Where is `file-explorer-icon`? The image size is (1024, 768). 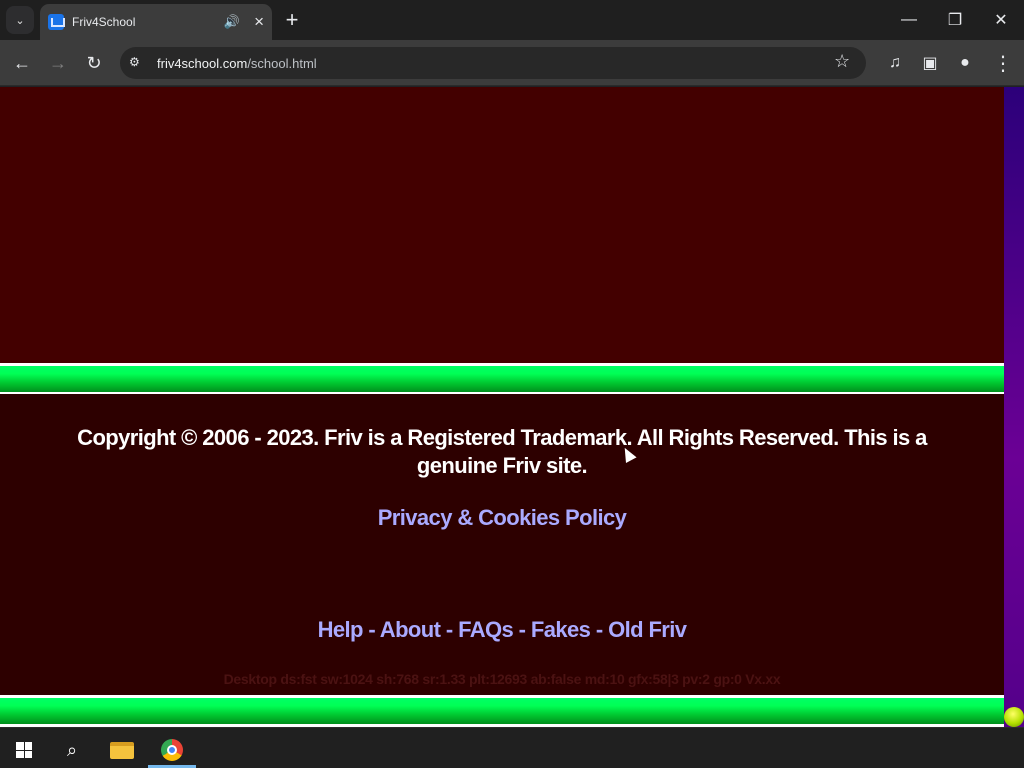 file-explorer-icon is located at coordinates (122, 750).